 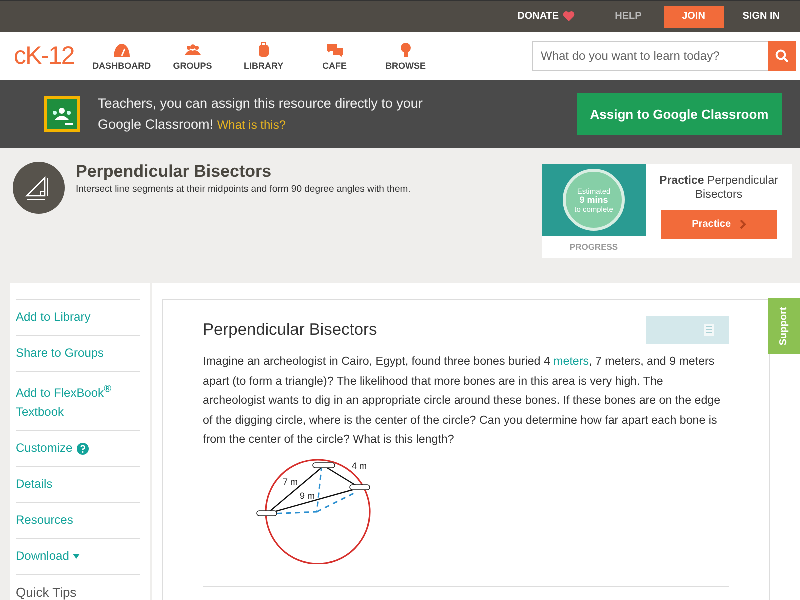 I want to click on banner-text: Teachers, you can assign this resource directly to your Google Classroom! What is this?, so click(x=261, y=114).